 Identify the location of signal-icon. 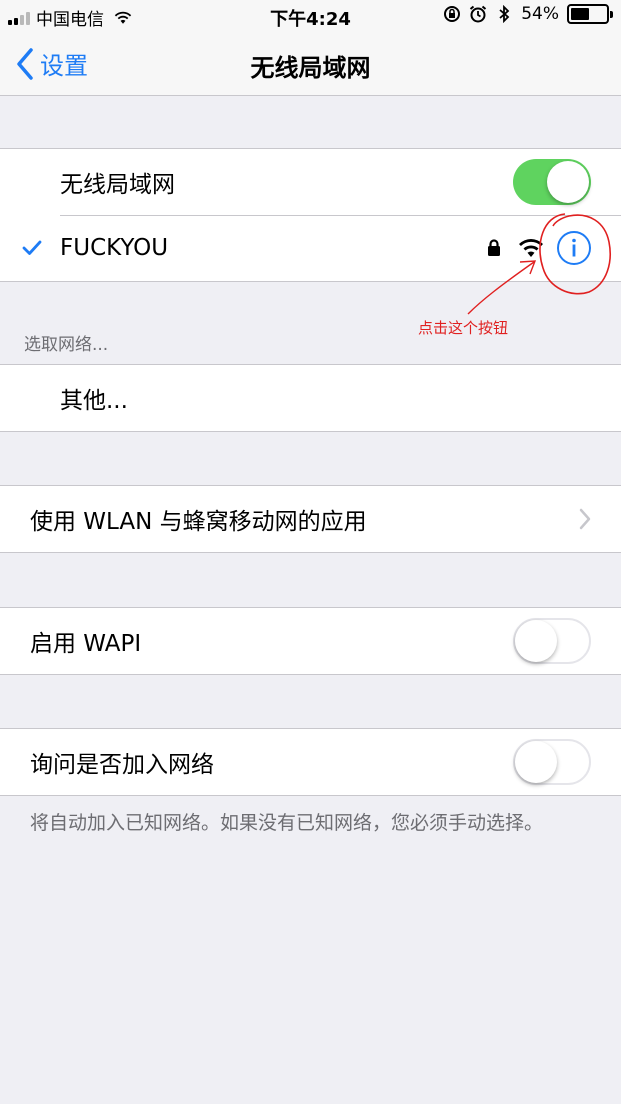
(19, 18).